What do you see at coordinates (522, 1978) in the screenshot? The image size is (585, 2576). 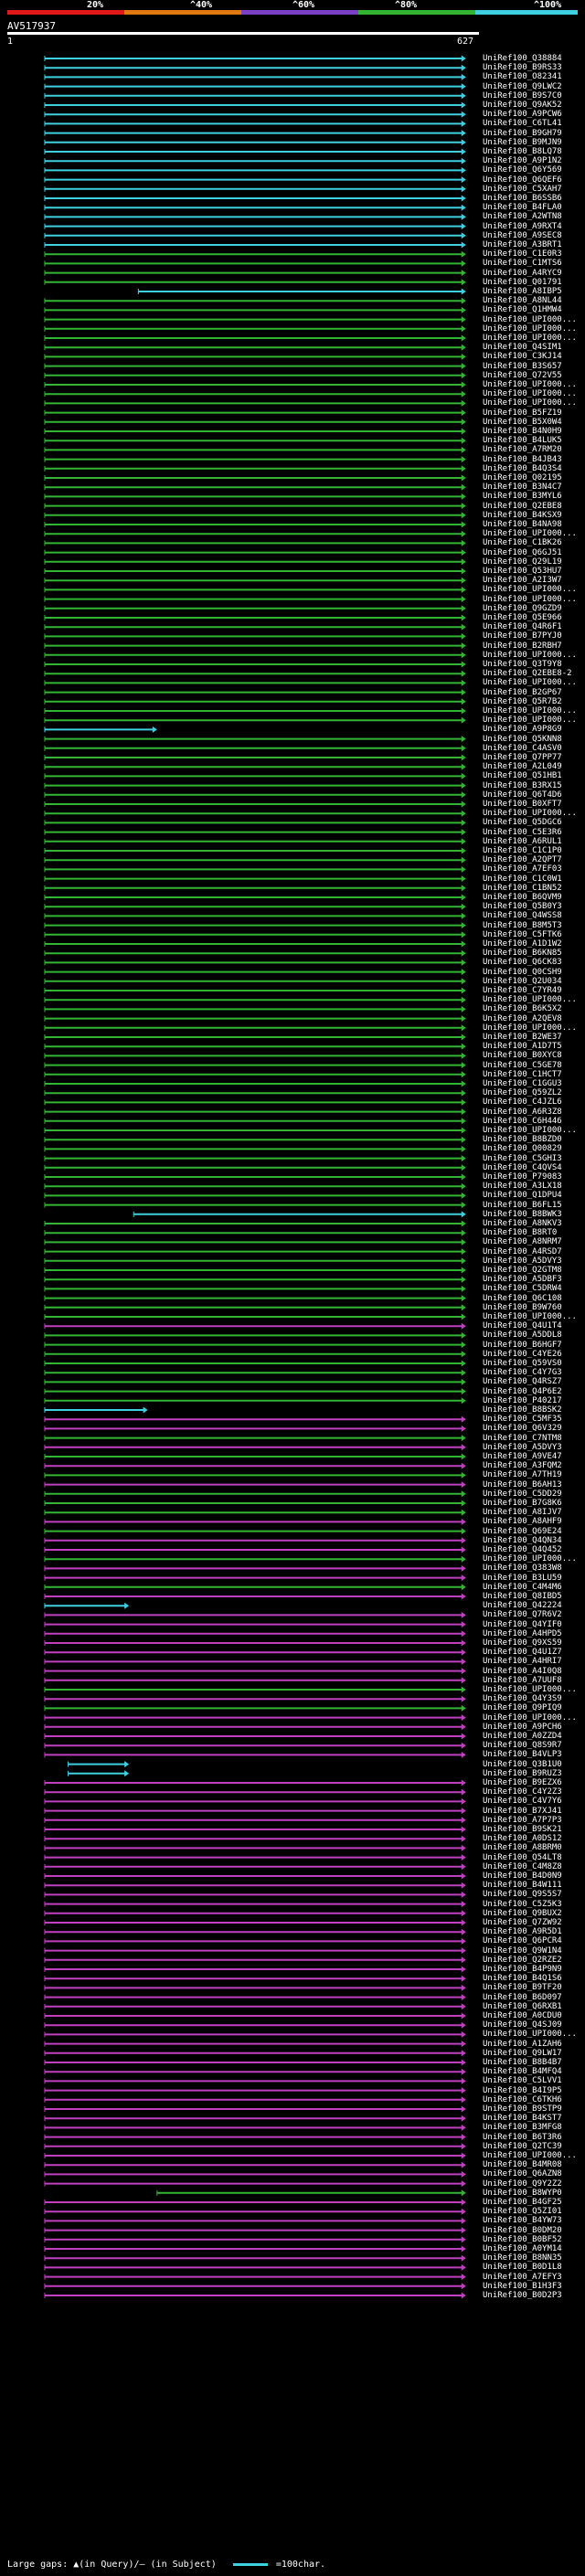 I see `hit-label-link: UniRef100_B4Q1S6` at bounding box center [522, 1978].